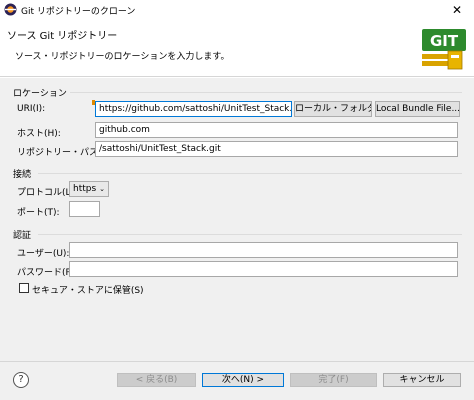 Image resolution: width=474 pixels, height=400 pixels. I want to click on port-input, so click(84, 209).